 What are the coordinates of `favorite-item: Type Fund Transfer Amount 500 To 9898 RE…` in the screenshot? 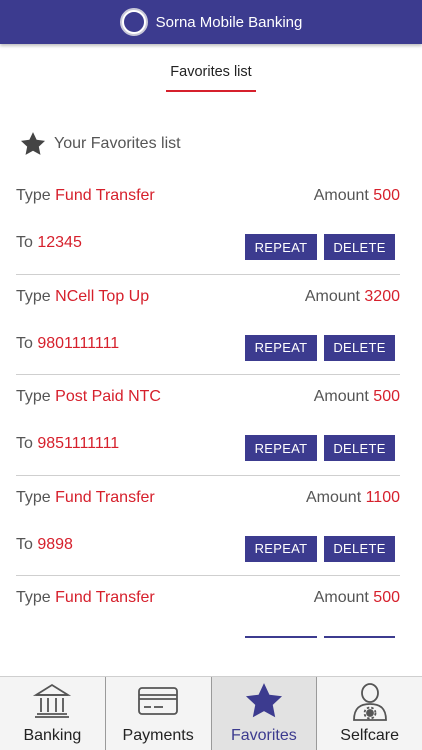 It's located at (208, 607).